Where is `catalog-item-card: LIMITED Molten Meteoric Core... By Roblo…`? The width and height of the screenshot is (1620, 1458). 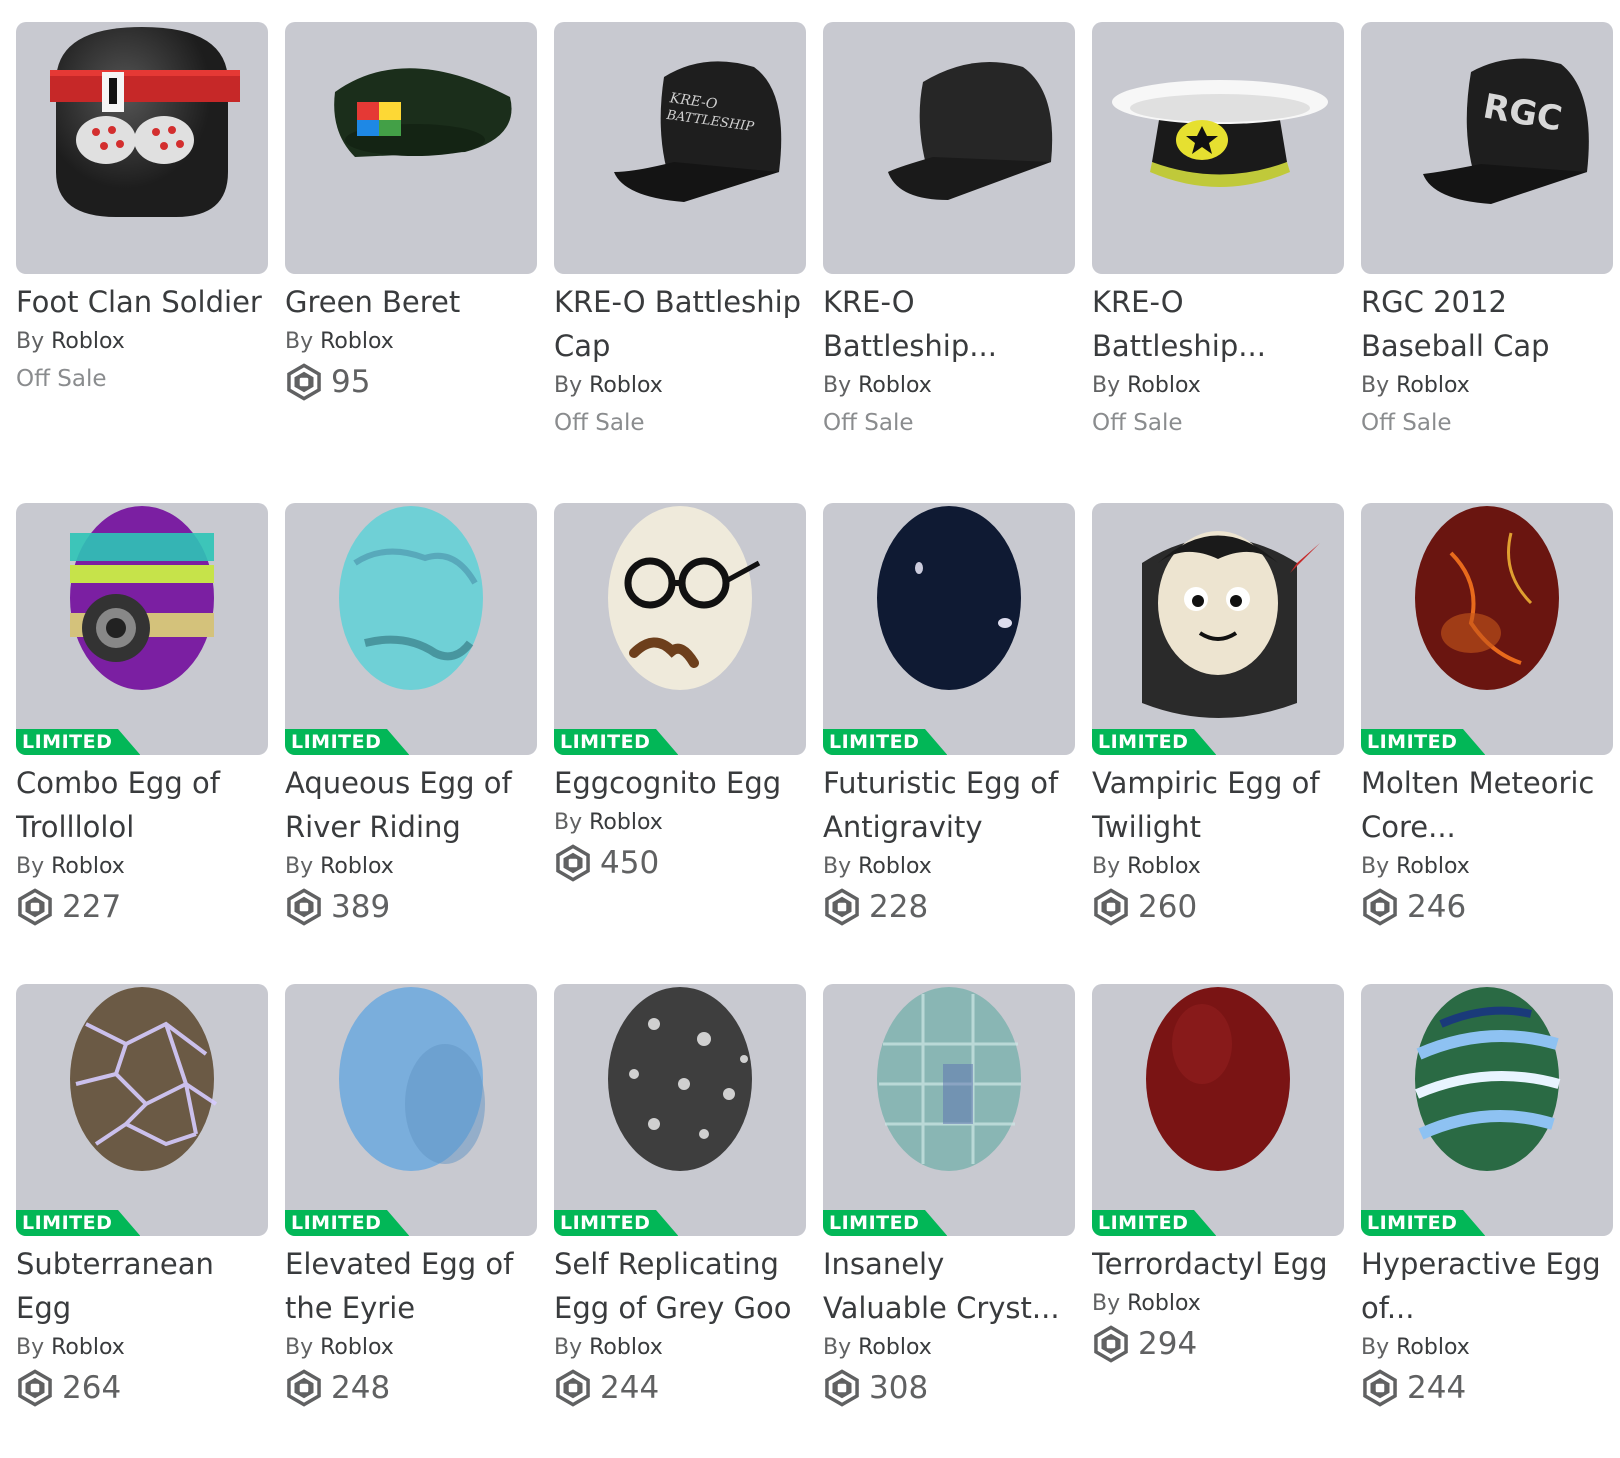
catalog-item-card: LIMITED Molten Meteoric Core... By Roblo… is located at coordinates (1487, 715).